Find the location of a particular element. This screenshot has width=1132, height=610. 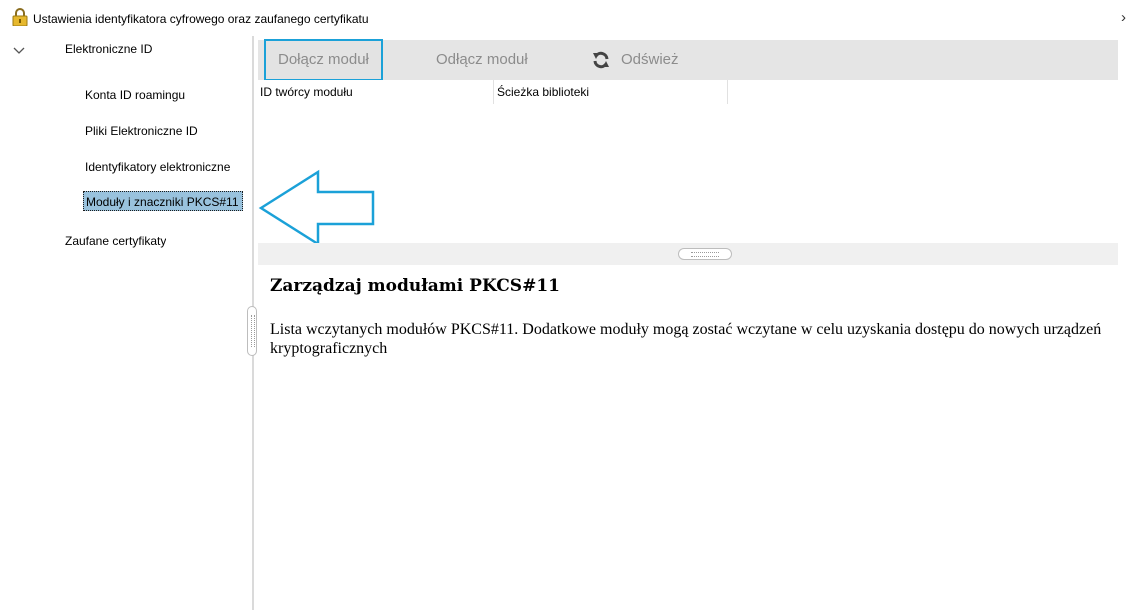

column-header-module-manufacturer-id: ID twórcy modułu is located at coordinates (306, 92).